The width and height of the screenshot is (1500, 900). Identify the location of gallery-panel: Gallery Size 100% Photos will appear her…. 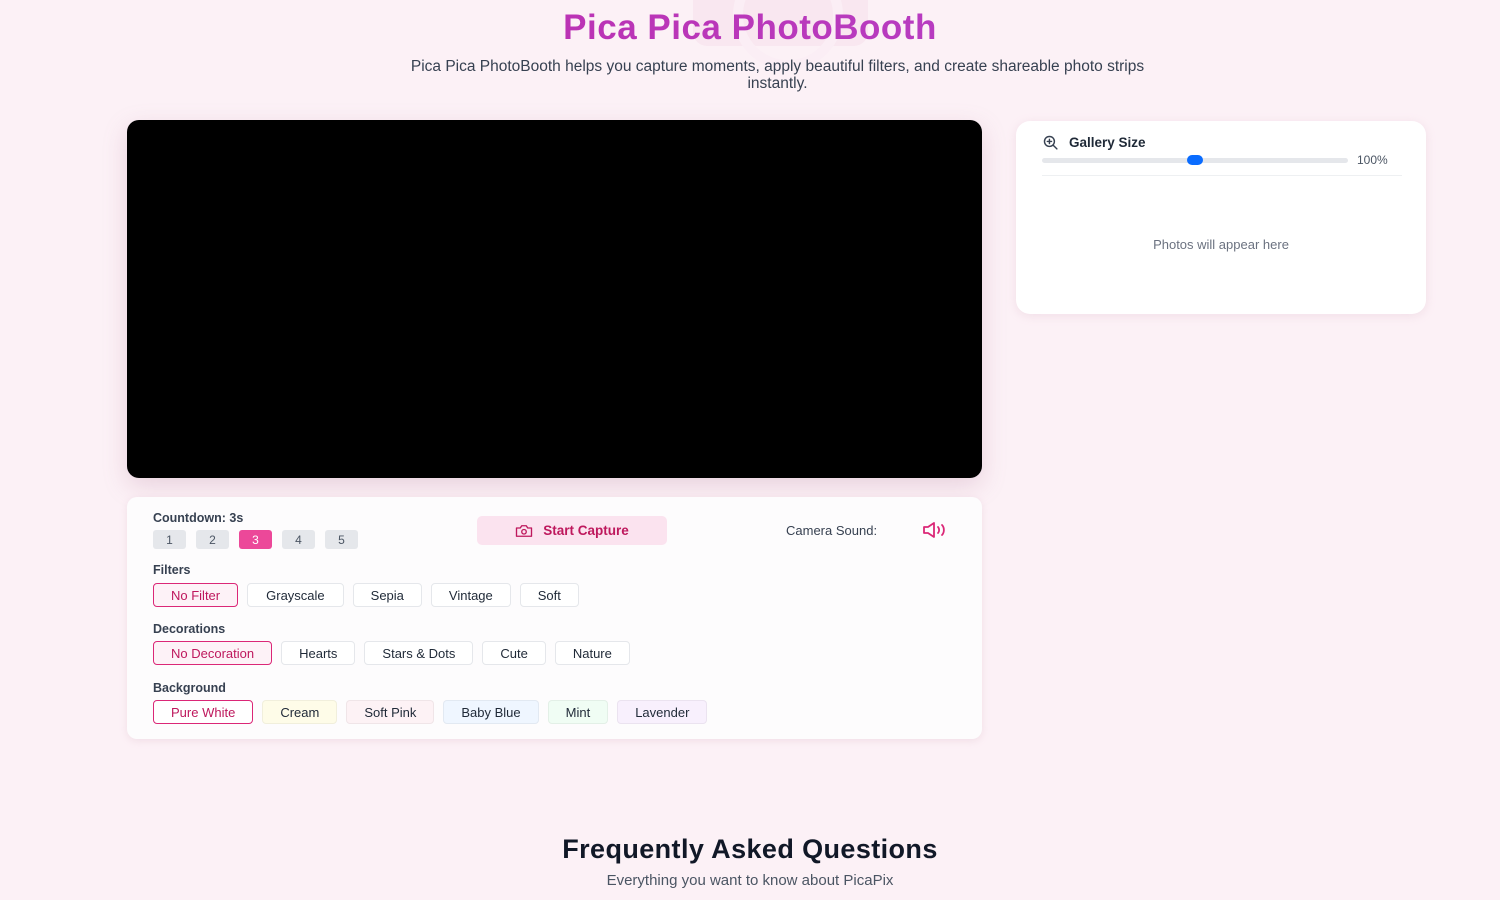
(1221, 217).